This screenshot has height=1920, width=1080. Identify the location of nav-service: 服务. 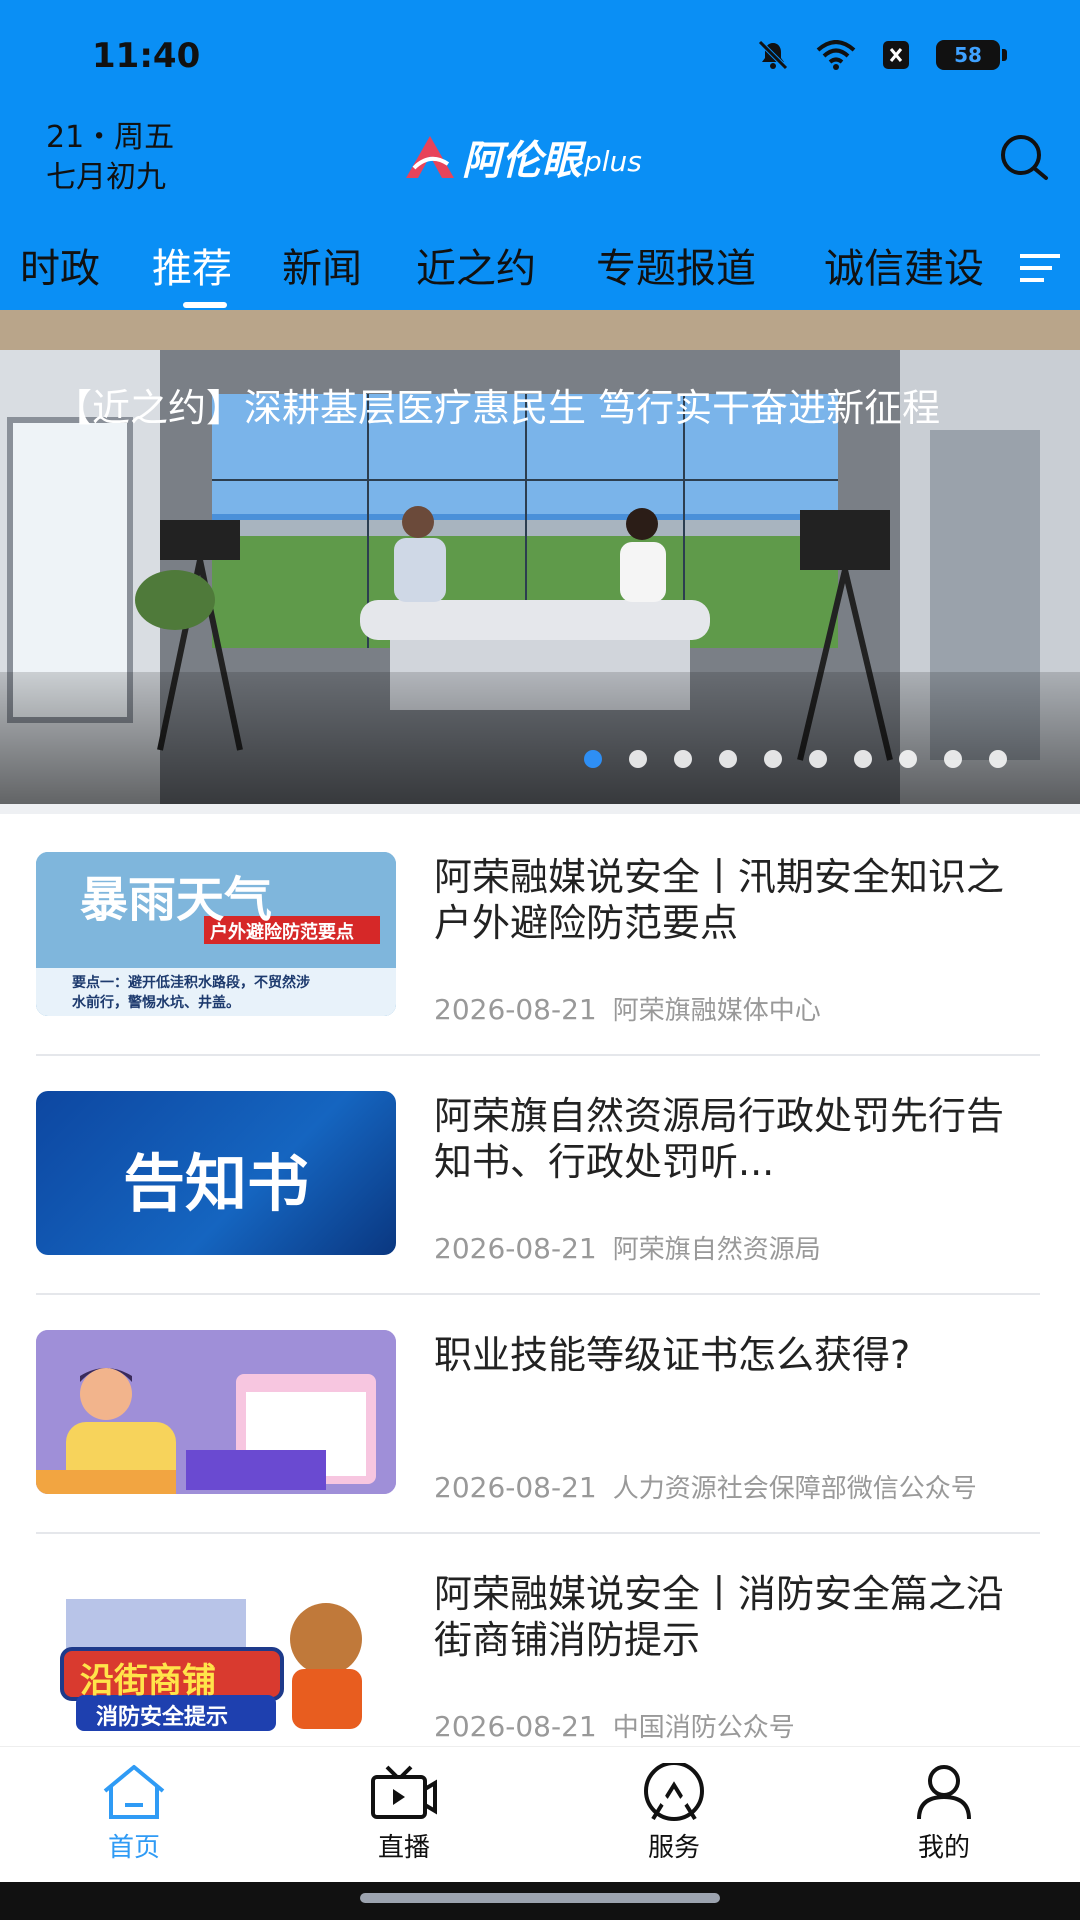
(674, 1813).